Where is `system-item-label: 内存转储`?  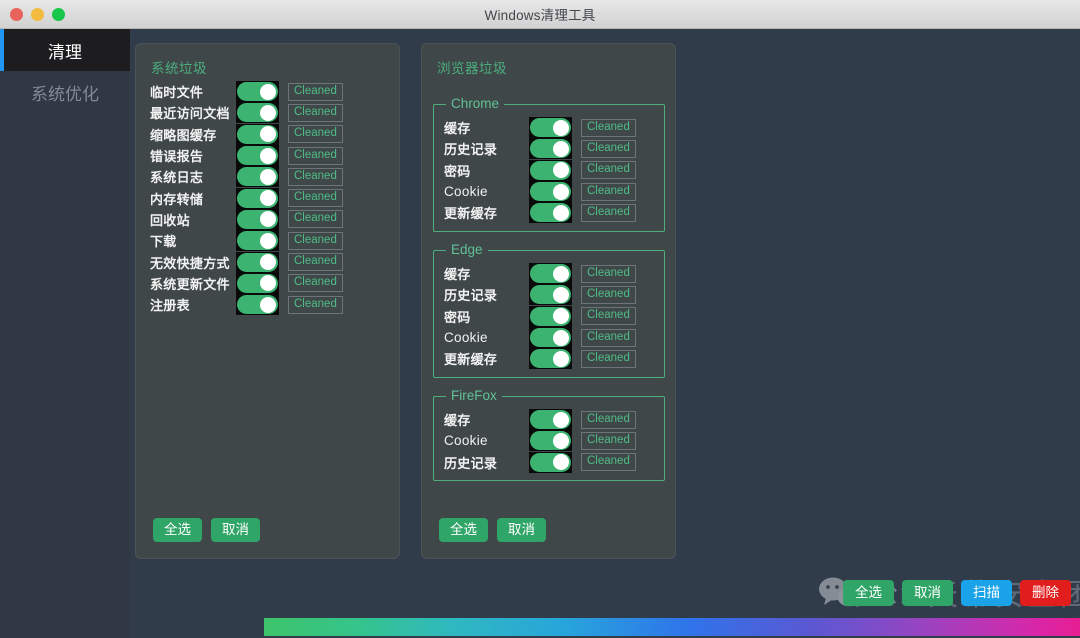 system-item-label: 内存转储 is located at coordinates (177, 199).